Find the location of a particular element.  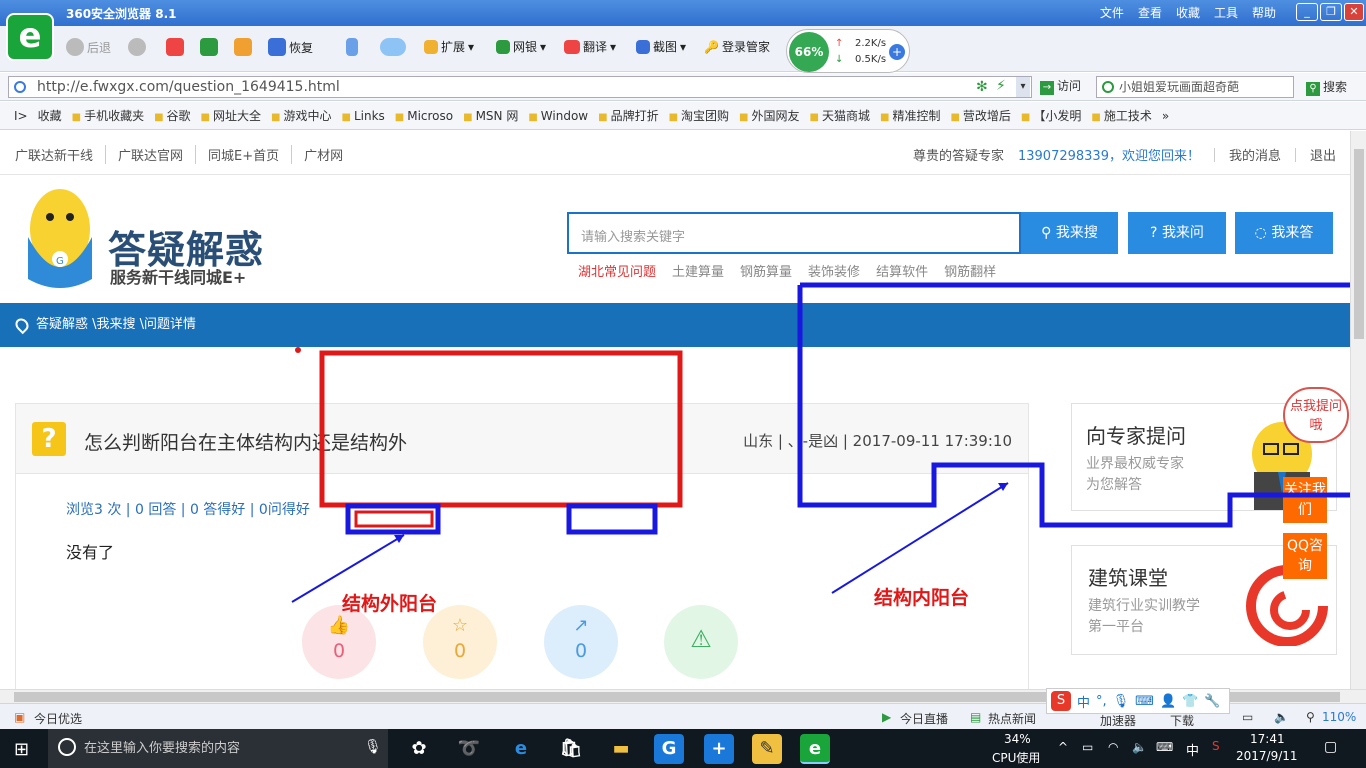

network-speed-widget: 66% ↑ 2.2K/s ↓ 0.5K/s + is located at coordinates (848, 51).